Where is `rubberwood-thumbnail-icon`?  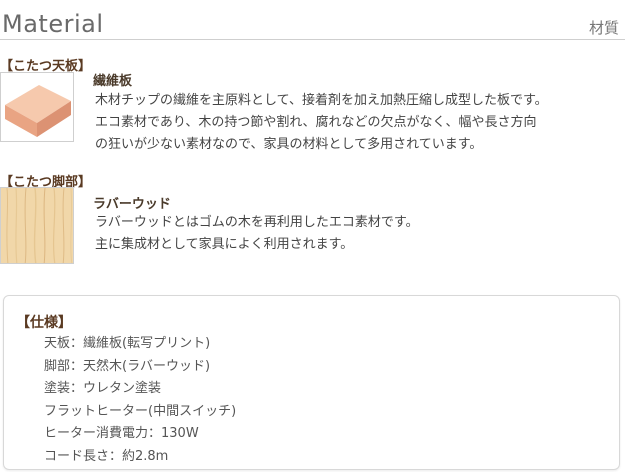 rubberwood-thumbnail-icon is located at coordinates (37, 225).